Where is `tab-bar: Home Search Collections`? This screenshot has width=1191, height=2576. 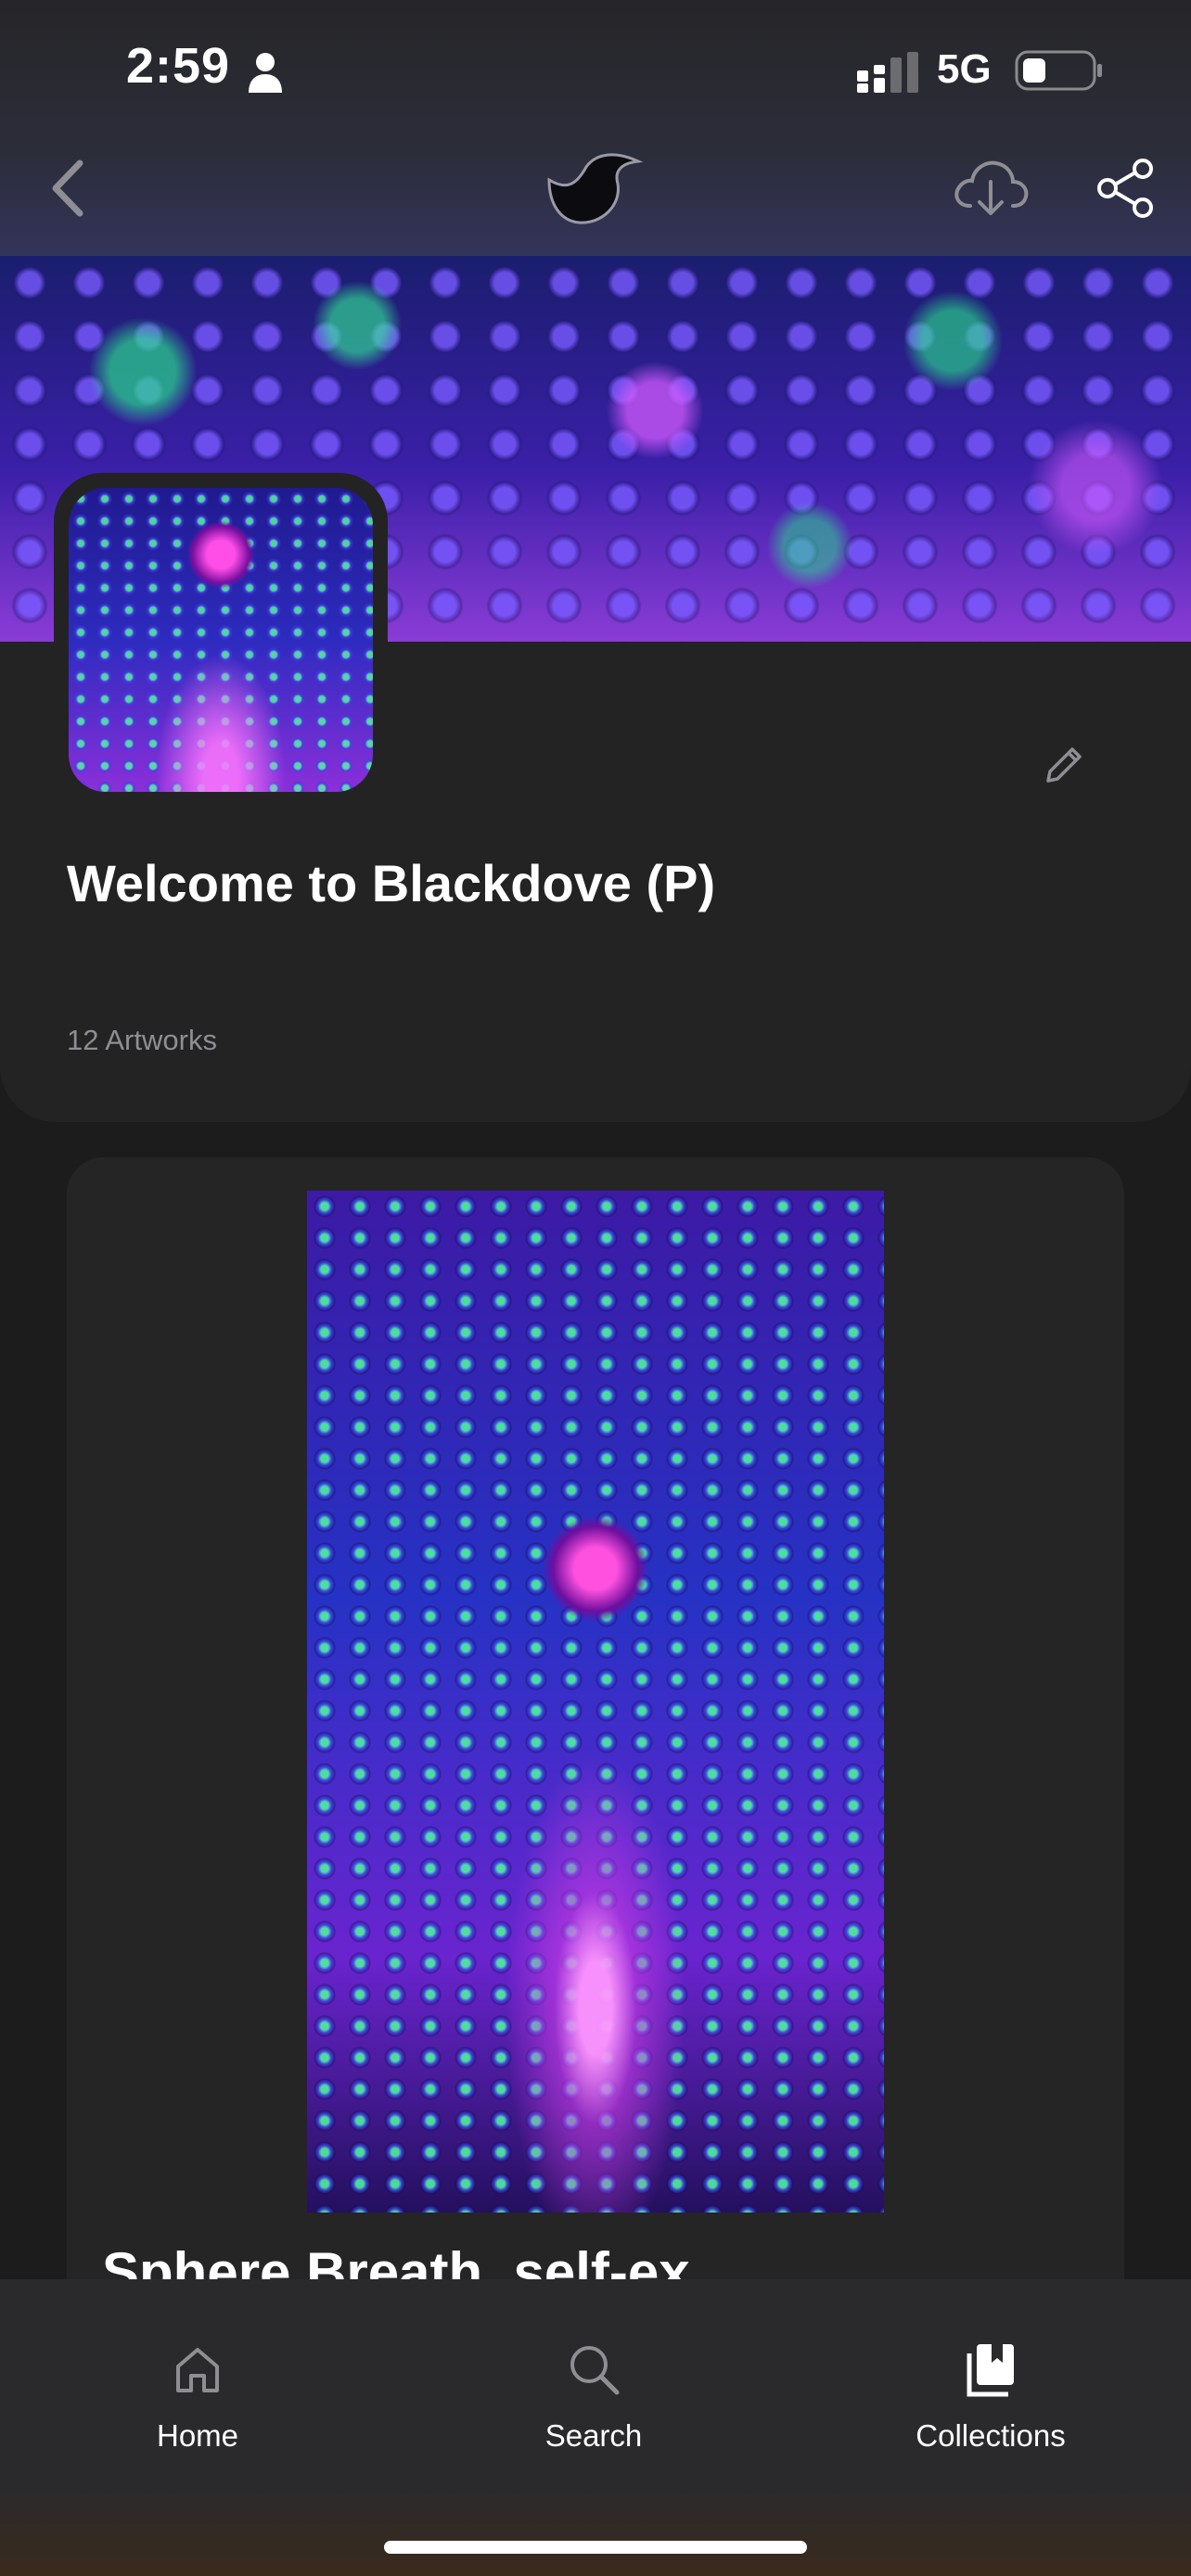
tab-bar: Home Search Collections is located at coordinates (595, 2427).